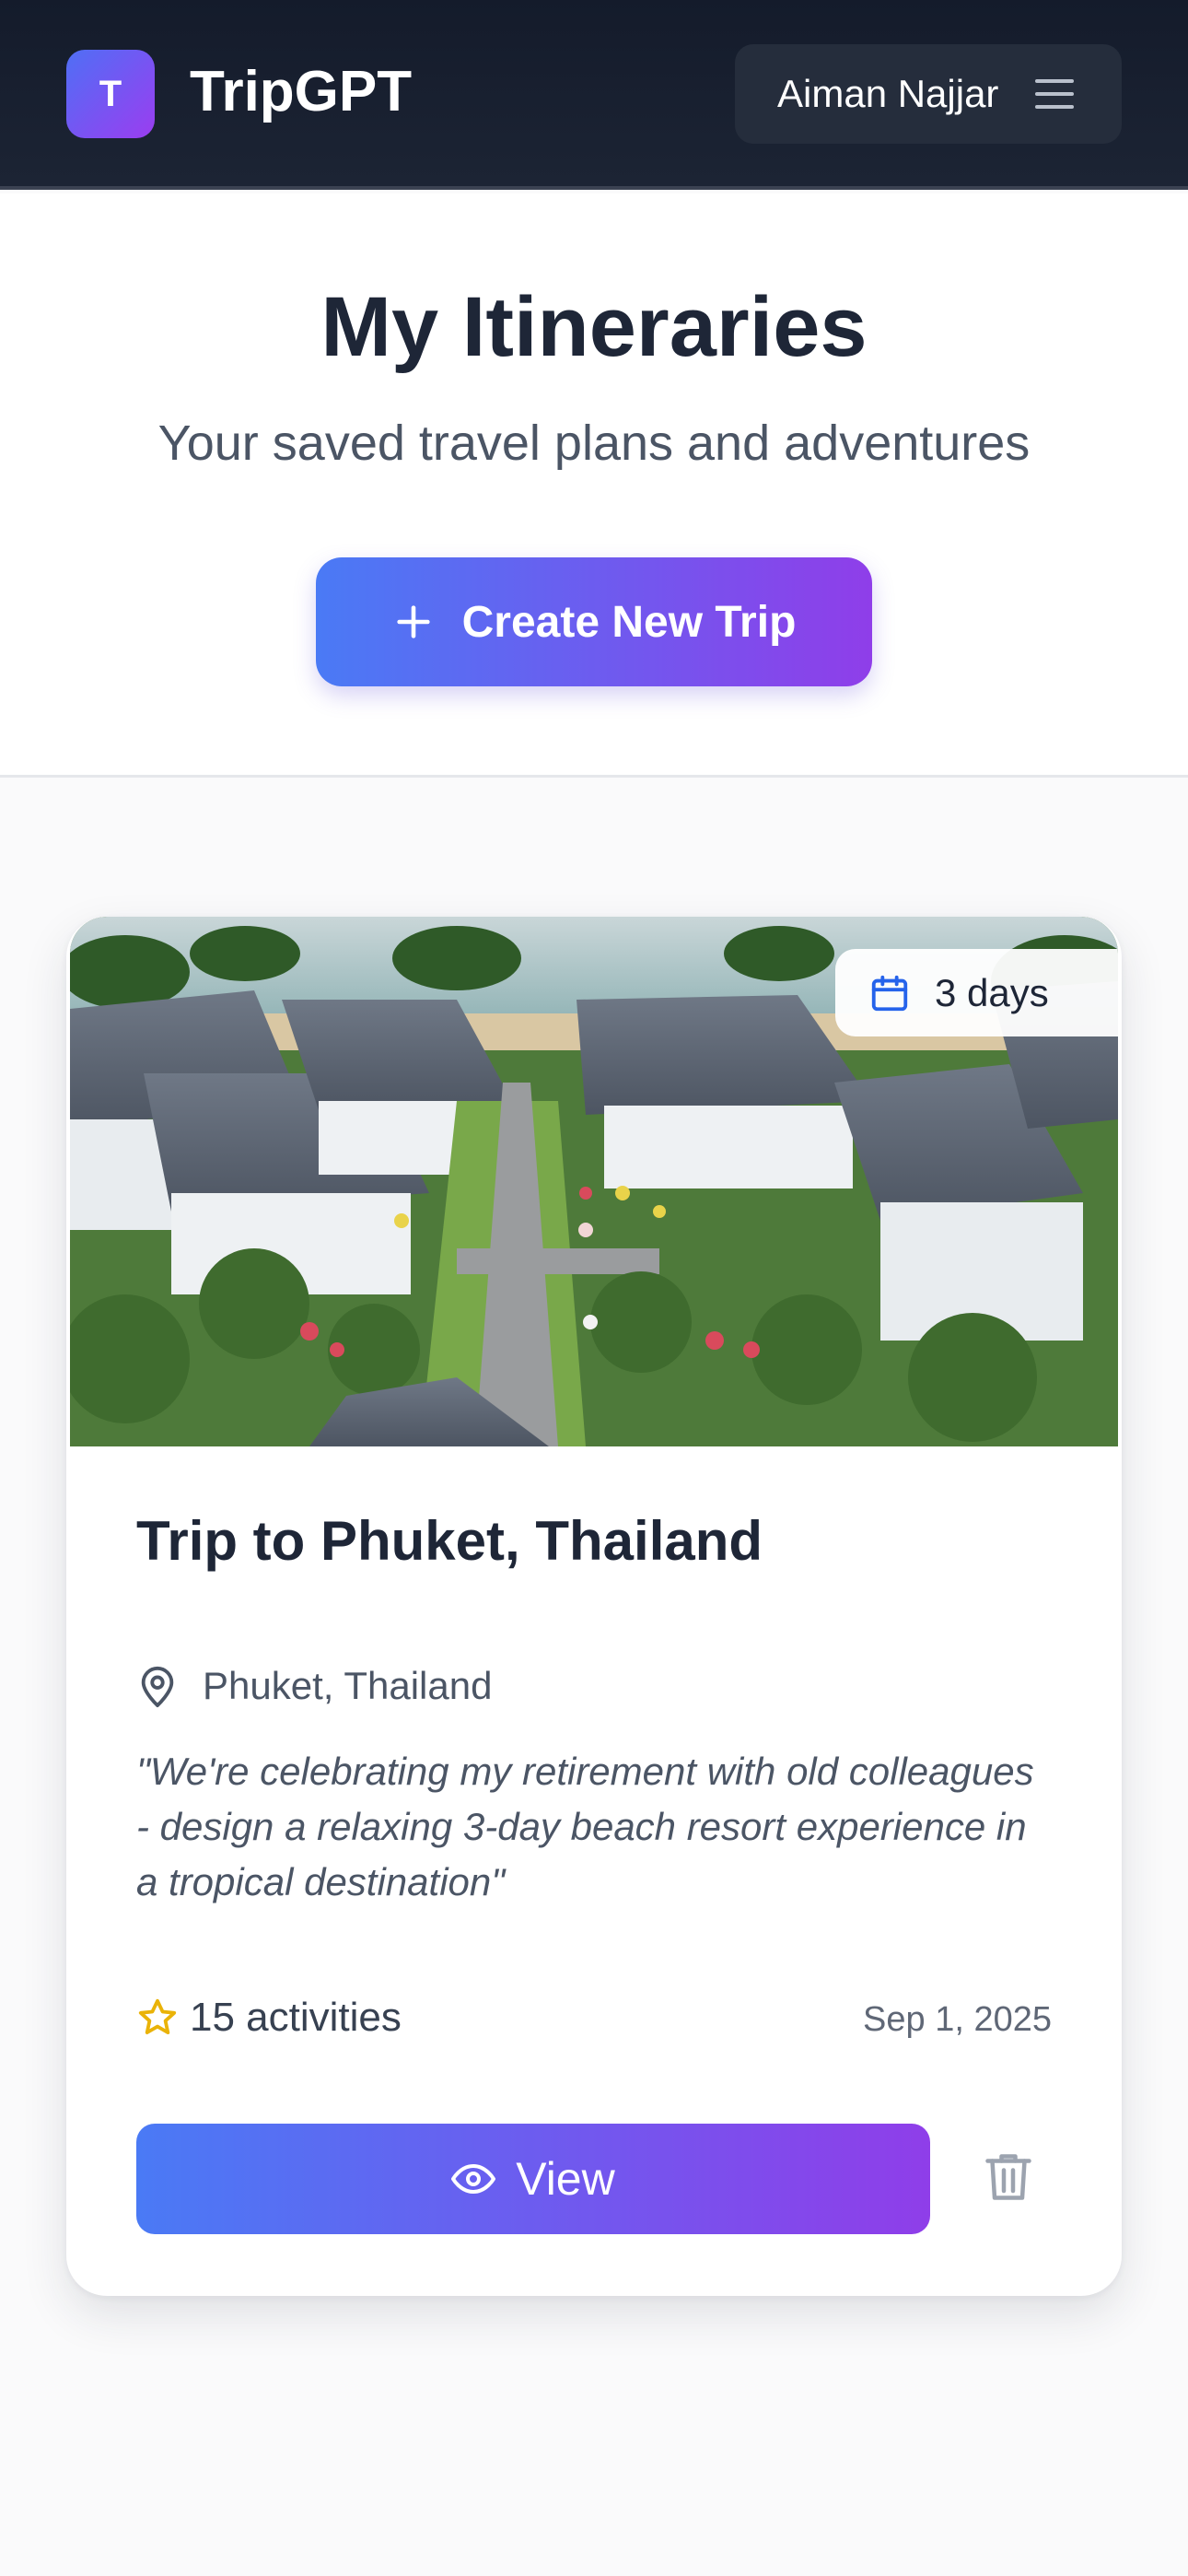  I want to click on page-title: My Itineraries, so click(594, 327).